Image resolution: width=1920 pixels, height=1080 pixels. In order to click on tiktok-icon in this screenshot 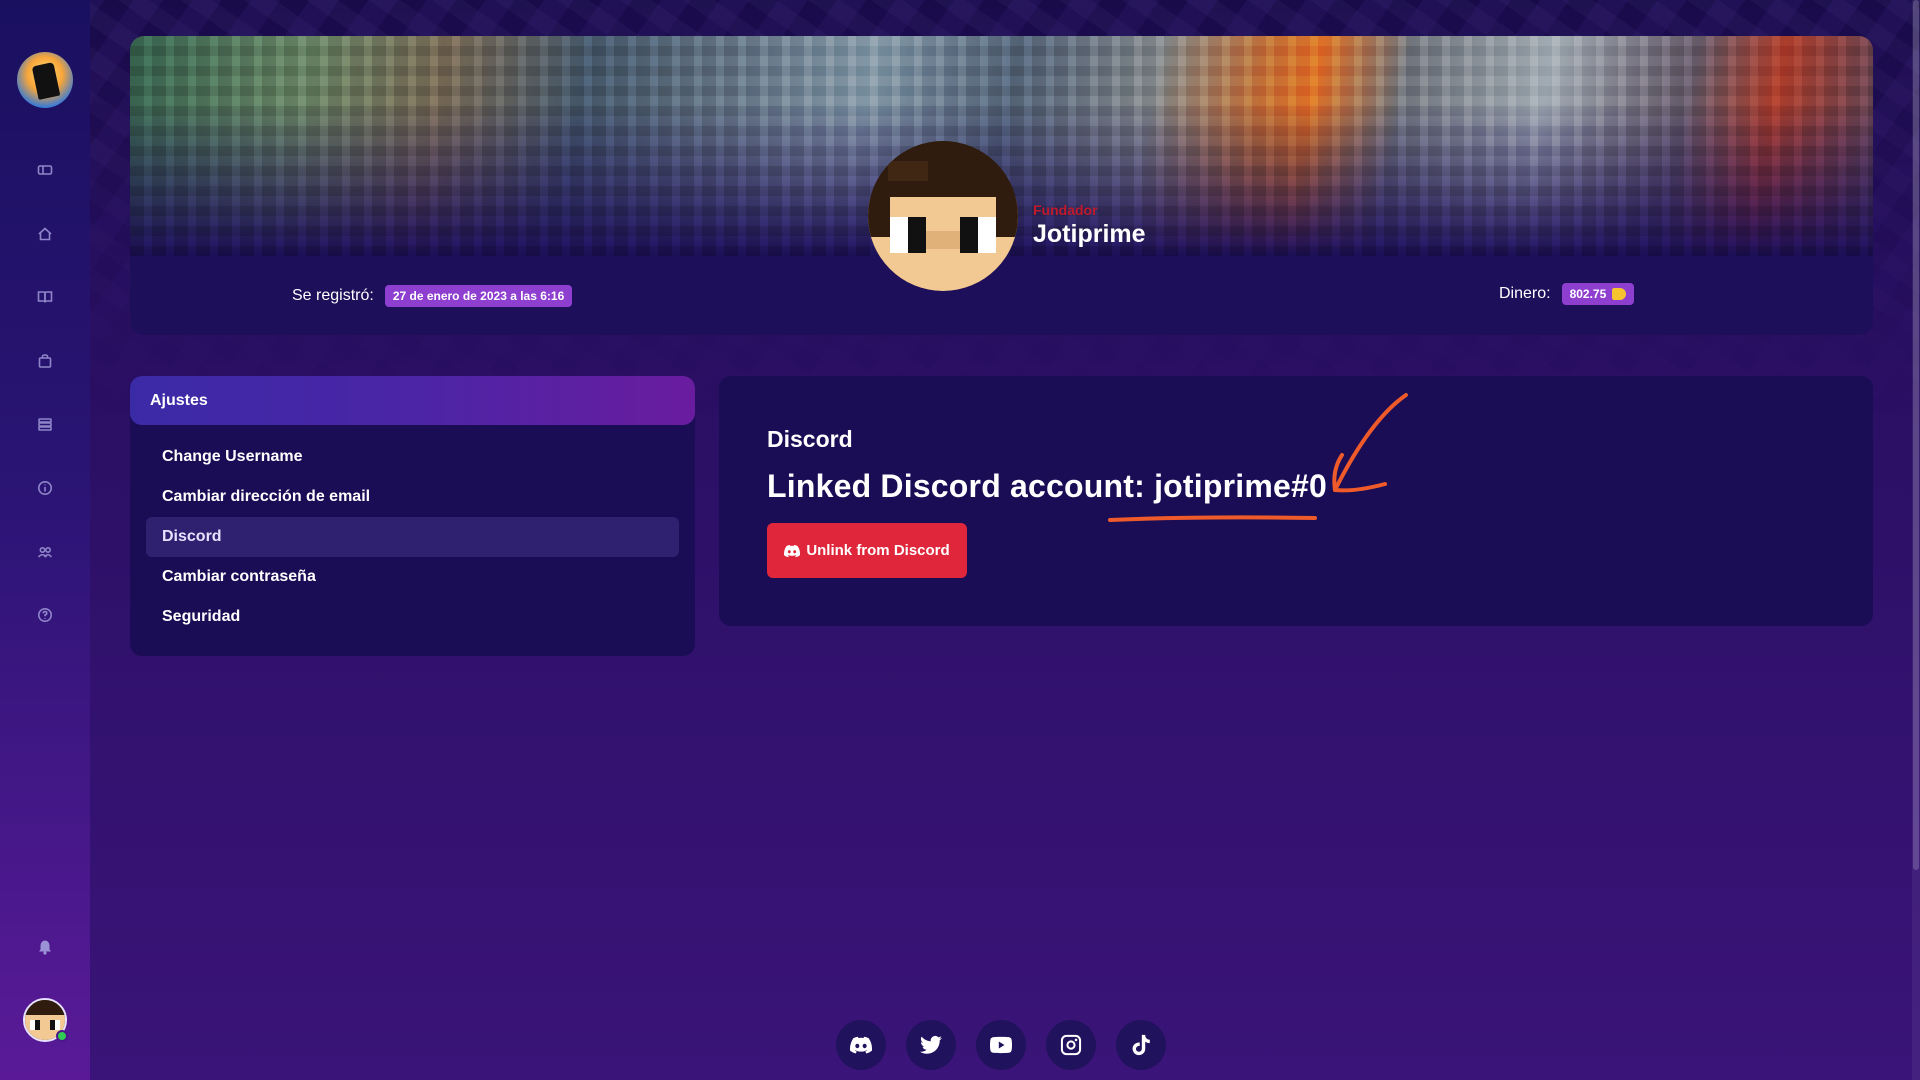, I will do `click(1141, 1045)`.